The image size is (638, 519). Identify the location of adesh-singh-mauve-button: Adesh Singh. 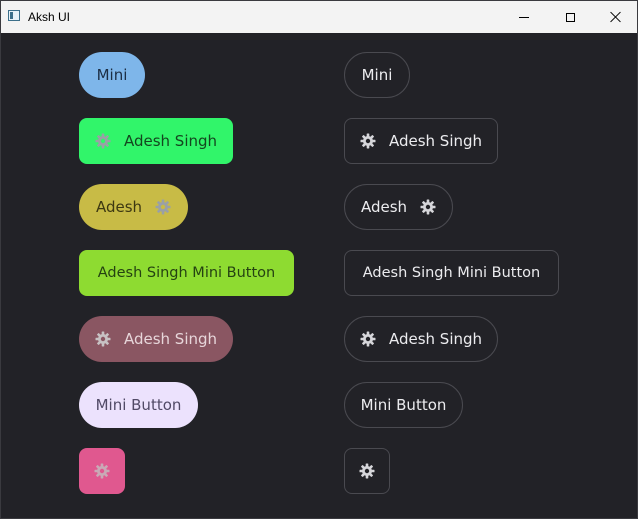
(156, 339).